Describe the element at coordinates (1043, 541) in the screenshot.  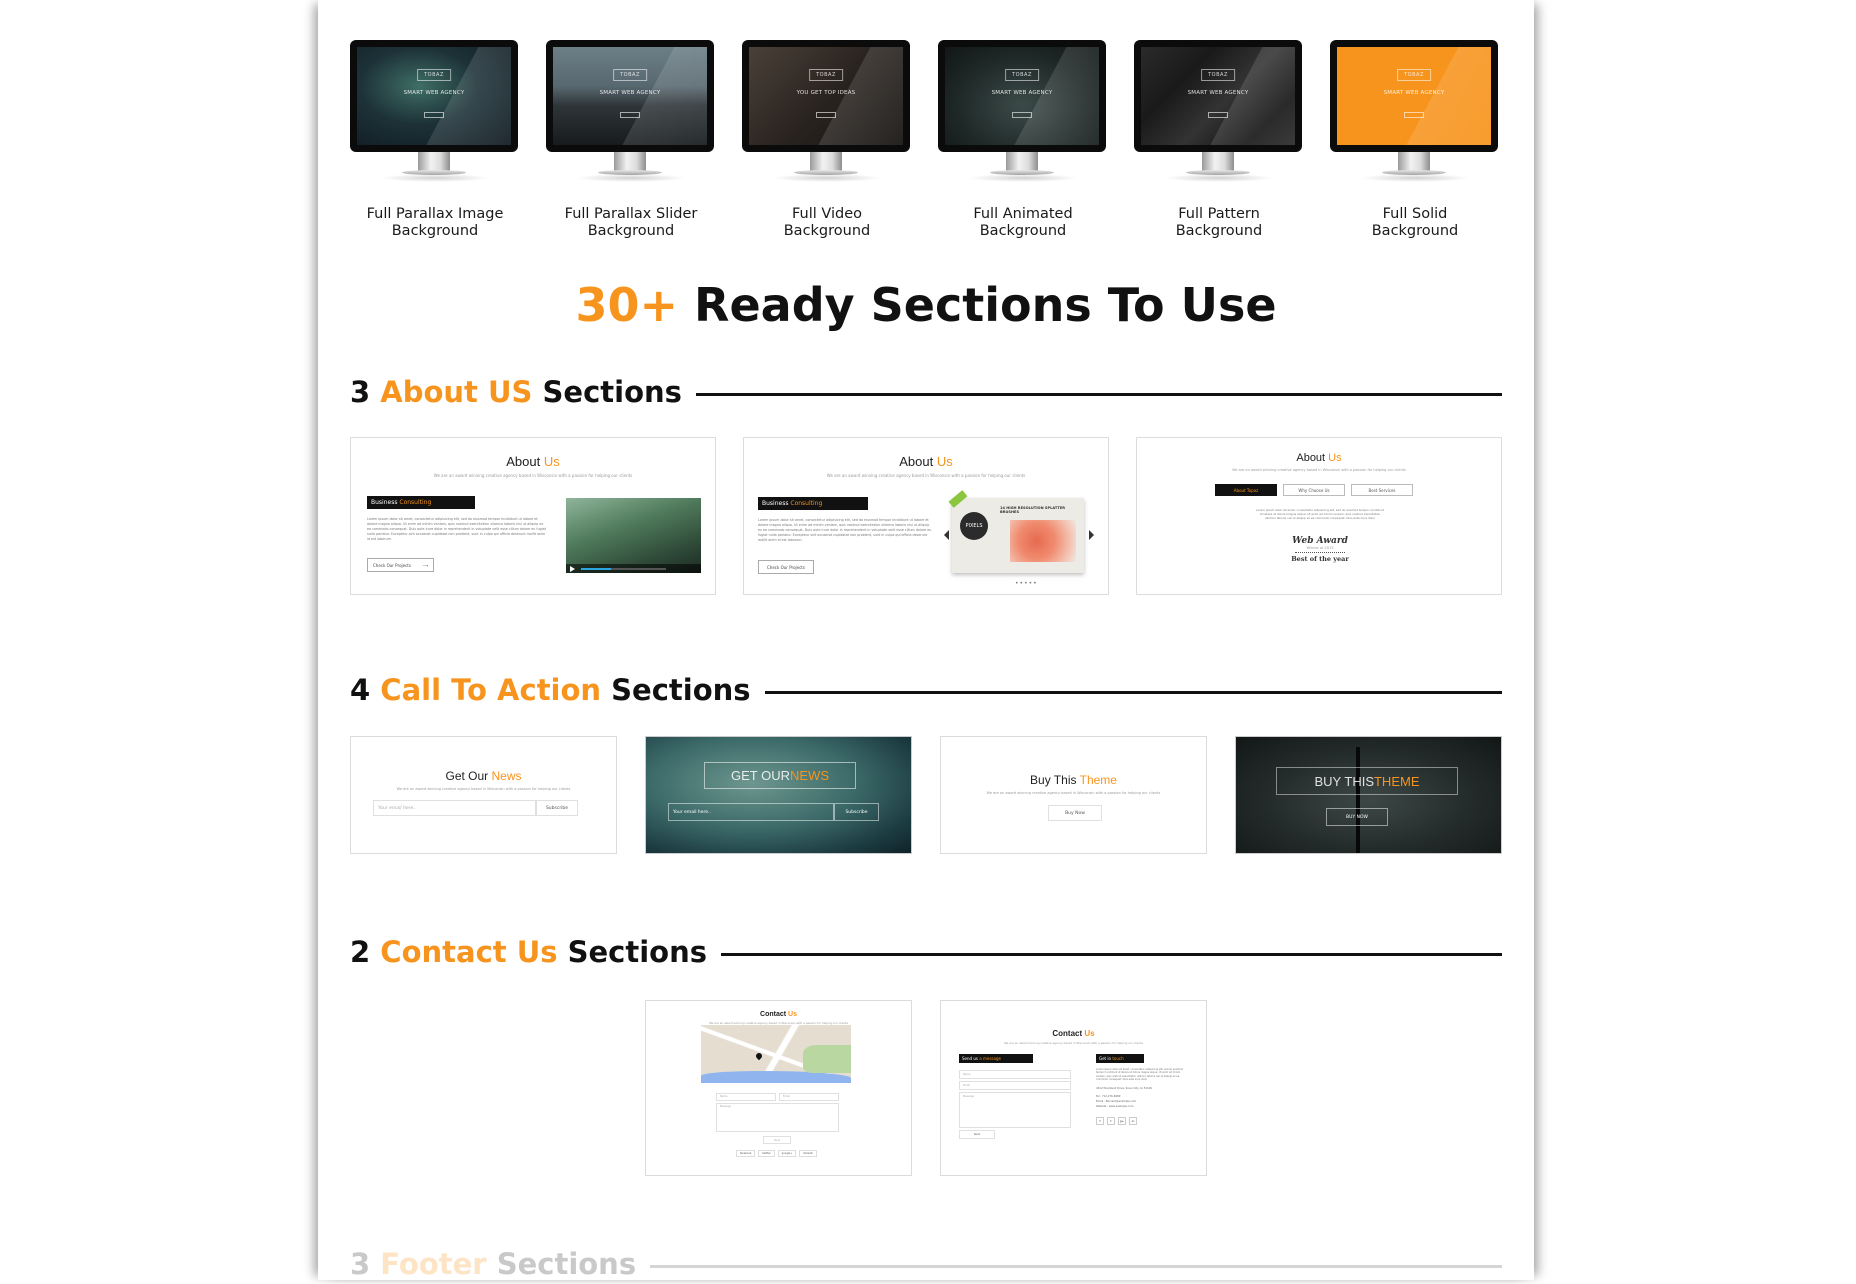
I see `splatter-image` at that location.